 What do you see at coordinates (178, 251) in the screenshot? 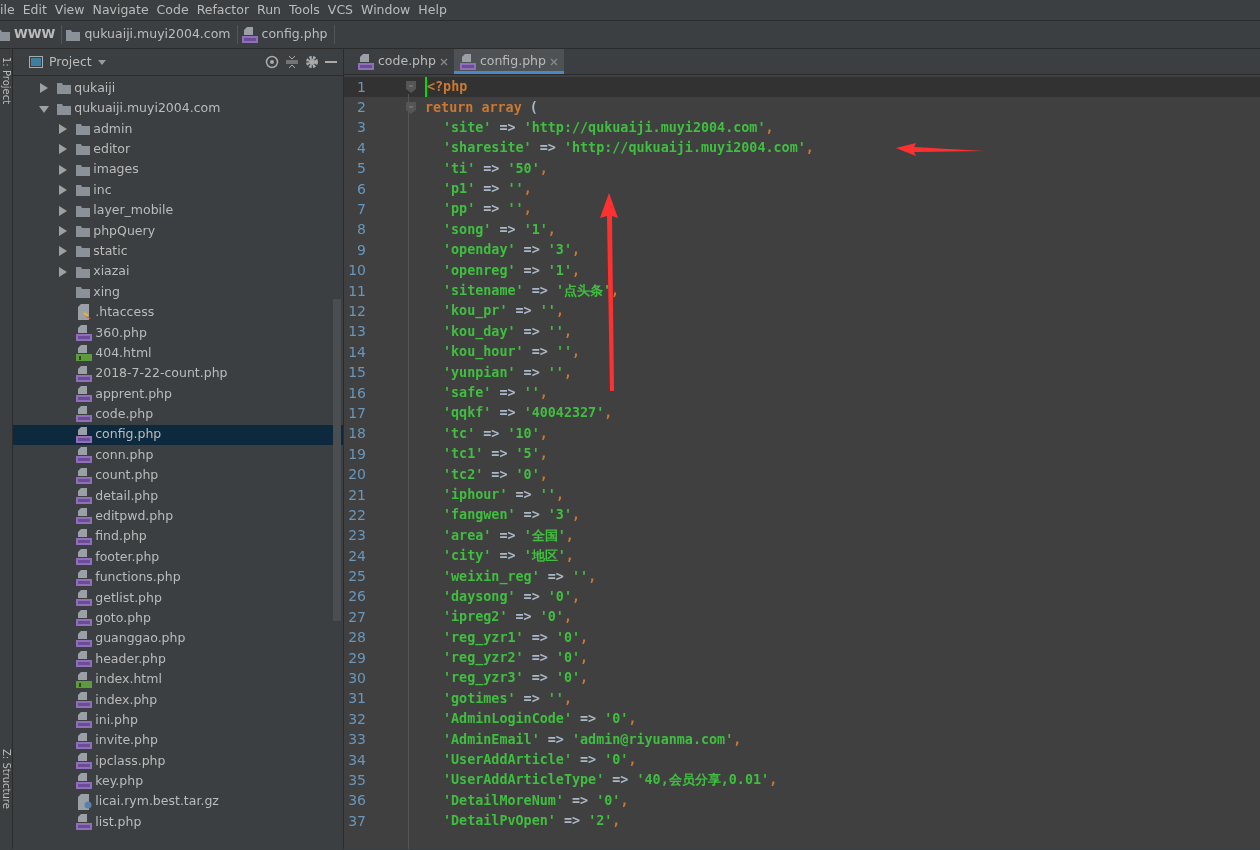
I see `tree-item: static` at bounding box center [178, 251].